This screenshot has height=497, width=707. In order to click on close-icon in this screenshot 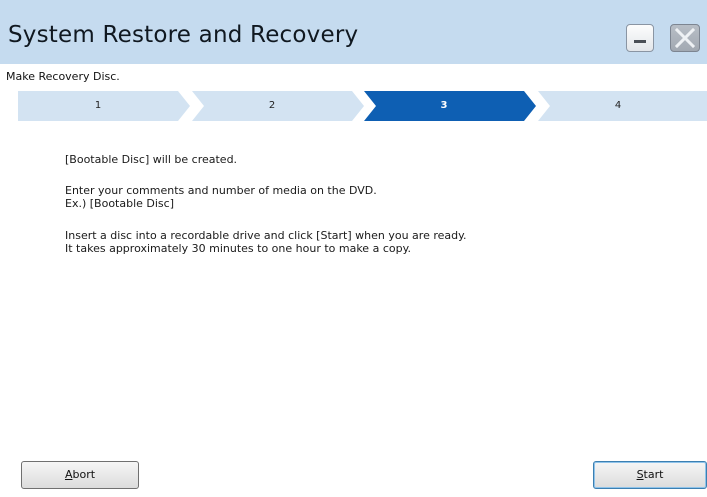, I will do `click(685, 38)`.